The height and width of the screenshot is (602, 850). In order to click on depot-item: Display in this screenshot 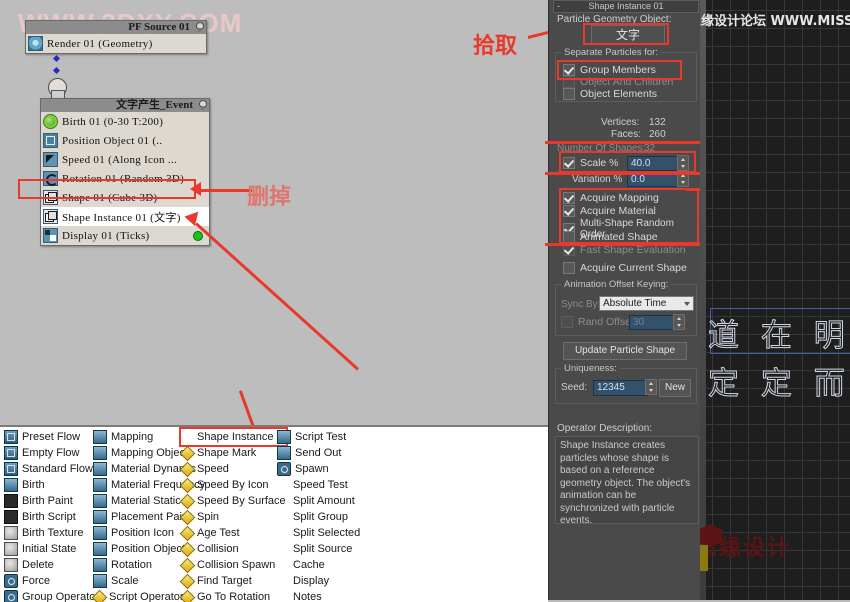, I will do `click(318, 581)`.